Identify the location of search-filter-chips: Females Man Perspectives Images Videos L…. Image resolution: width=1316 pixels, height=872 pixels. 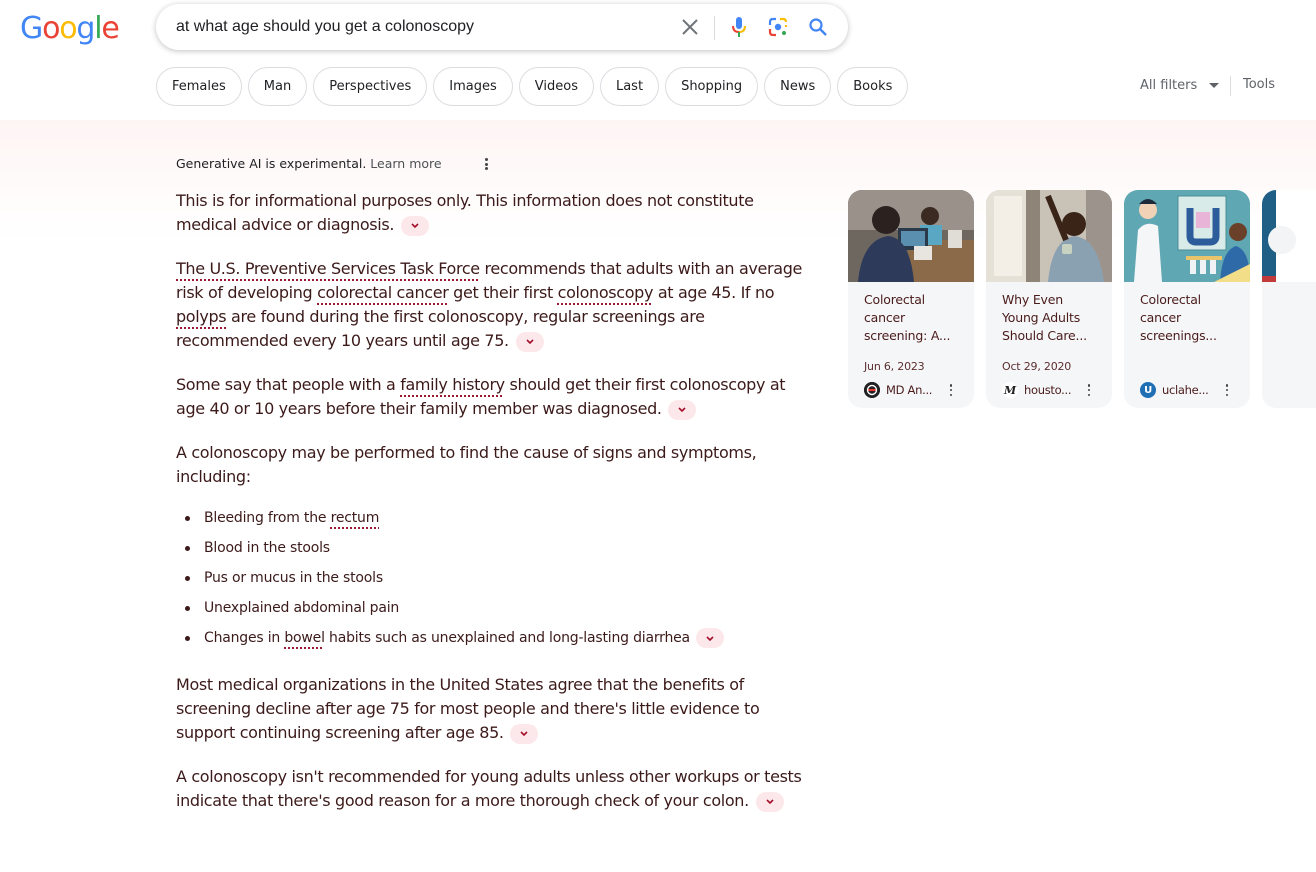
(532, 86).